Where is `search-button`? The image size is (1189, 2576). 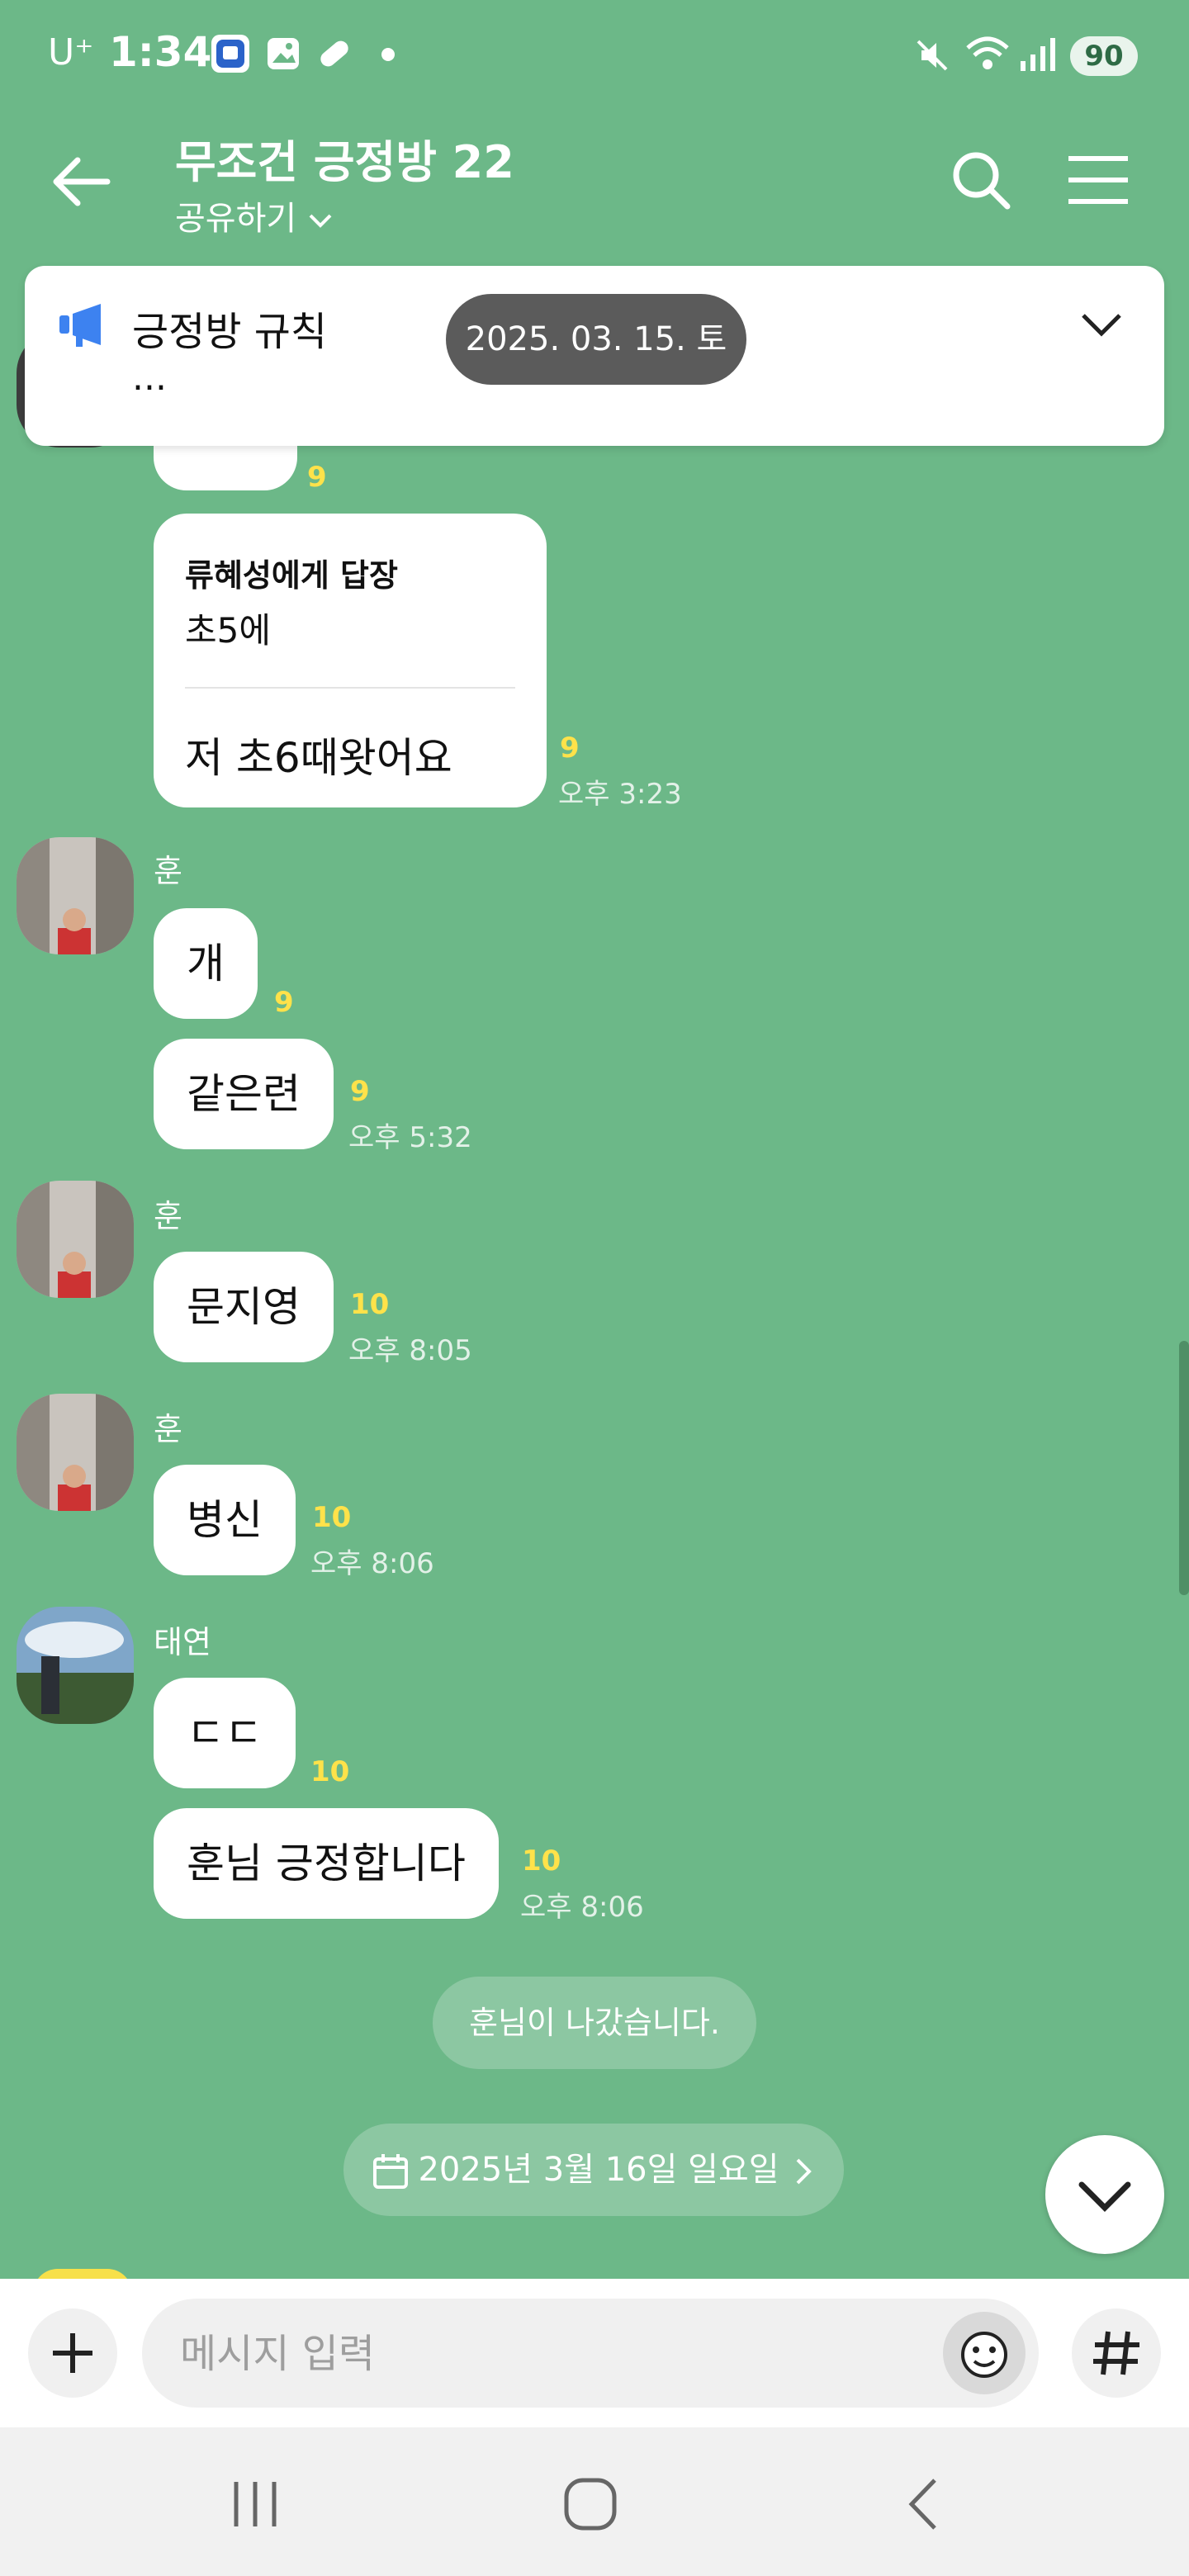
search-button is located at coordinates (981, 180).